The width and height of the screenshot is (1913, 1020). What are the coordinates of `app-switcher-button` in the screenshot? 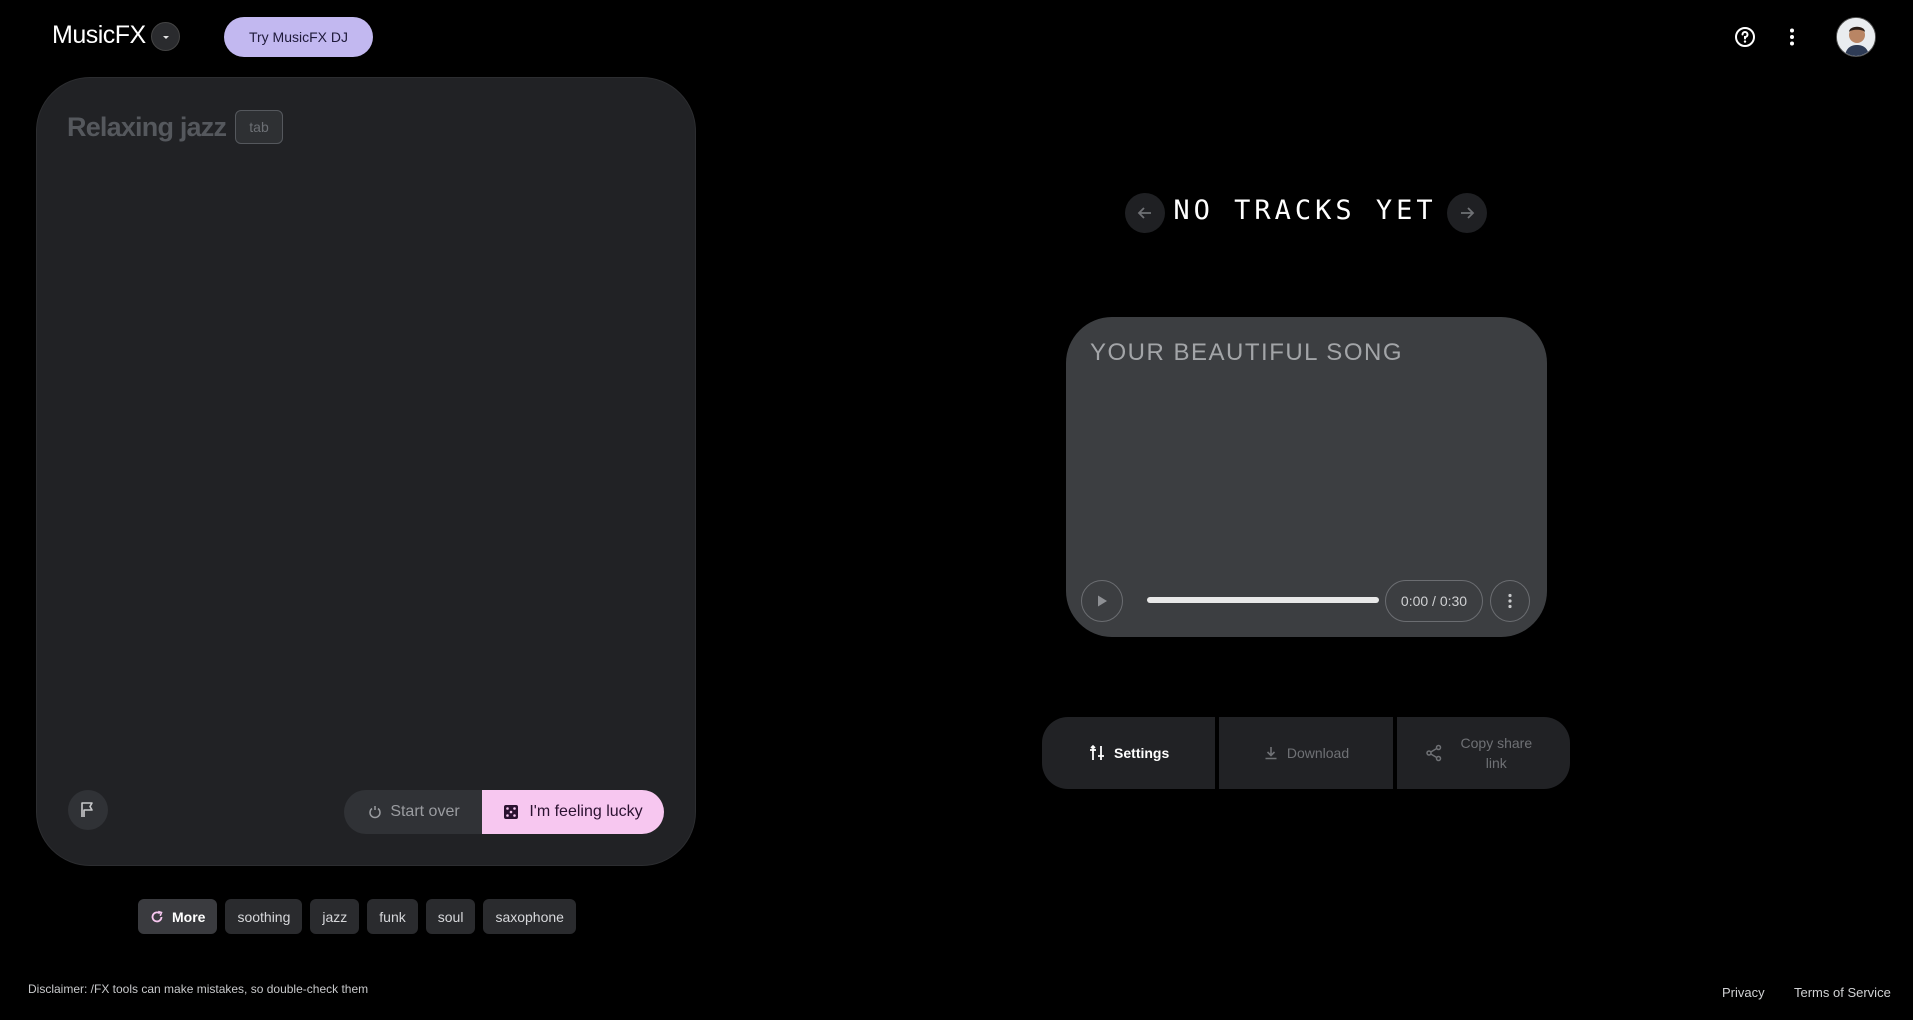 It's located at (165, 36).